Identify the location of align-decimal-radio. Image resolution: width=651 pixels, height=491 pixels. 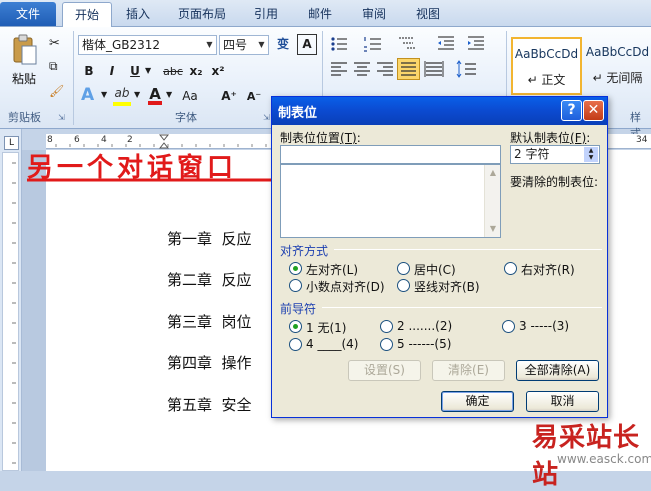
(295, 285).